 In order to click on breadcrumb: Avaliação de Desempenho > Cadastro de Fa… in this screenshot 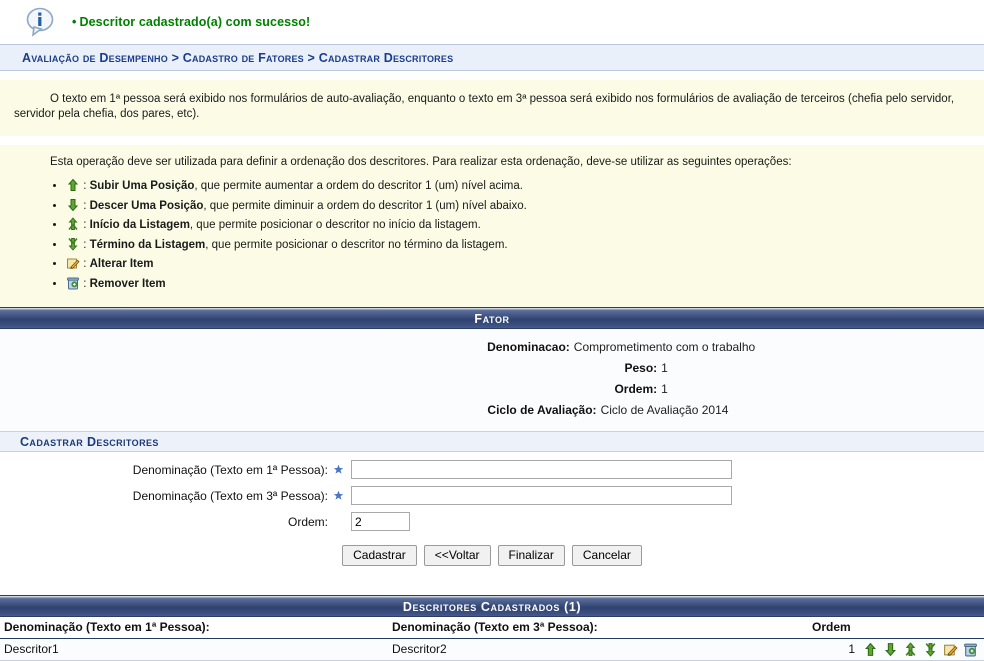, I will do `click(492, 57)`.